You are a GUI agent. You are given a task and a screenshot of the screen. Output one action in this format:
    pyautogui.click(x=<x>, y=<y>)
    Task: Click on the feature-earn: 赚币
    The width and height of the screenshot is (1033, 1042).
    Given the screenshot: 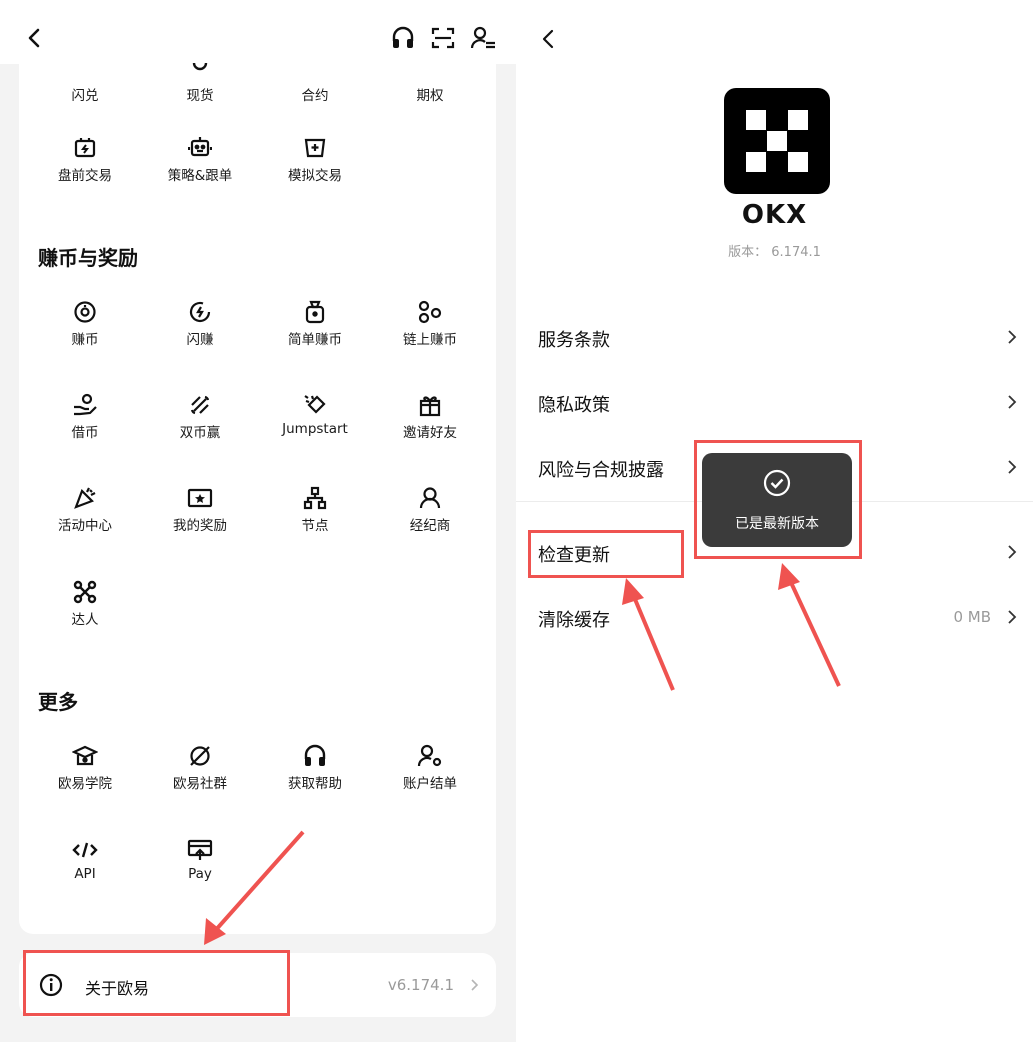 What is the action you would take?
    pyautogui.click(x=85, y=338)
    